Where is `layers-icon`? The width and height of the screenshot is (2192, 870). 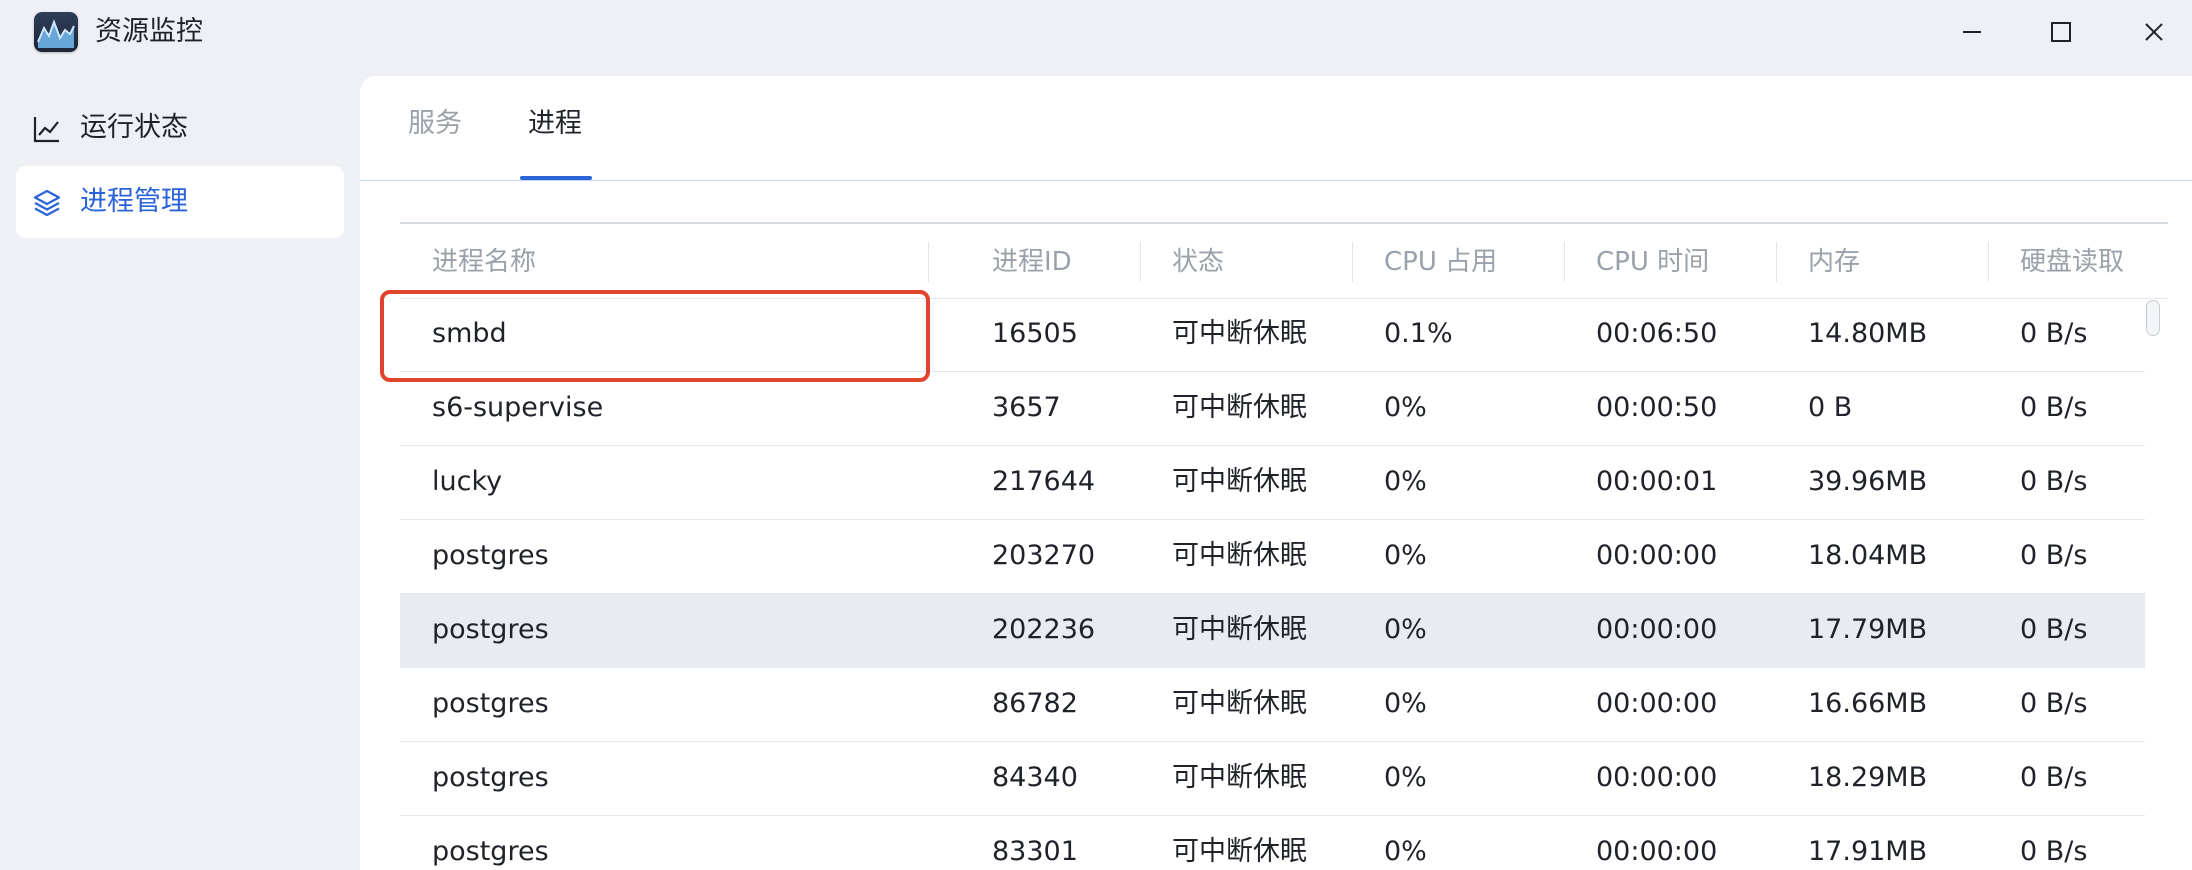 layers-icon is located at coordinates (47, 203).